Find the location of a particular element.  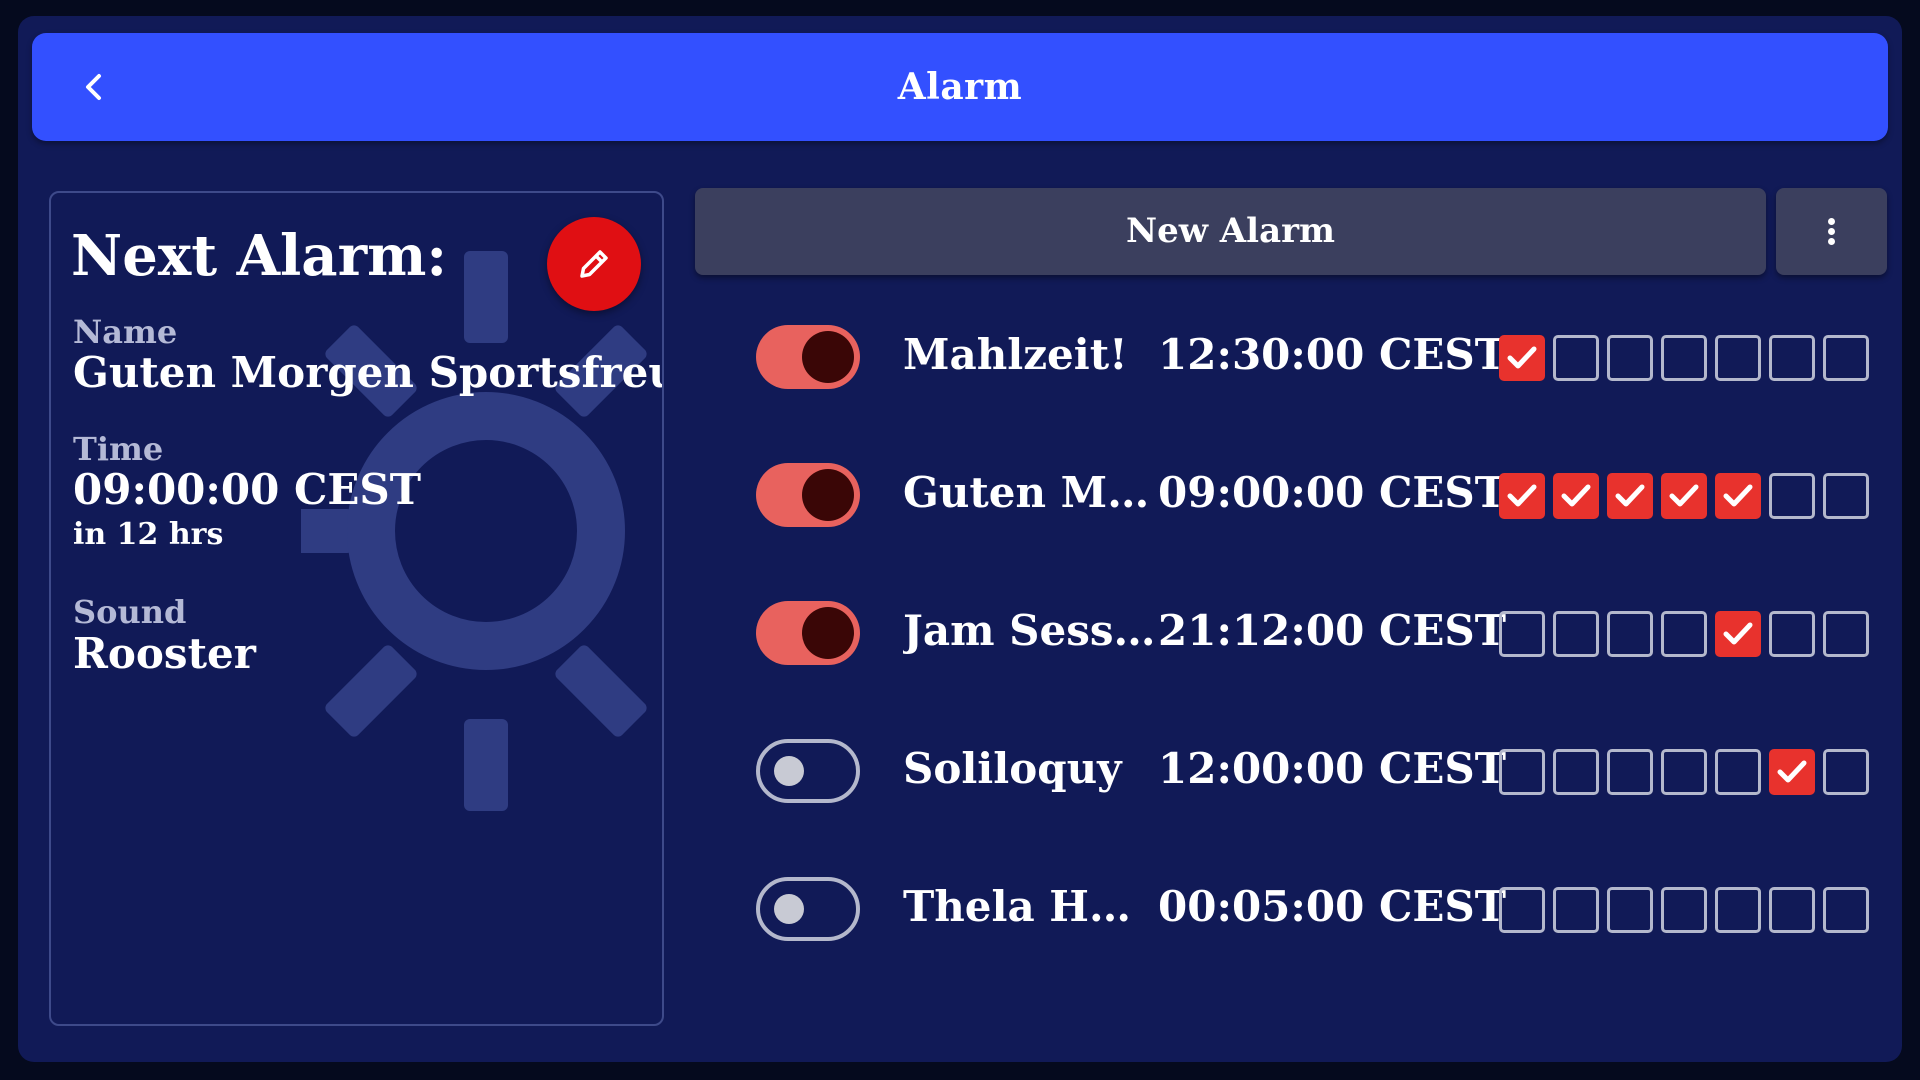

sound-value: Rooster is located at coordinates (164, 653).